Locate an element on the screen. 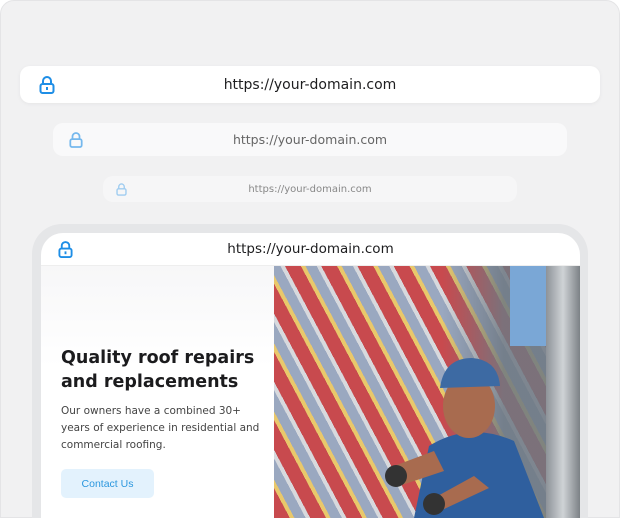  address-bar-medium: https://your-domain.com is located at coordinates (310, 139).